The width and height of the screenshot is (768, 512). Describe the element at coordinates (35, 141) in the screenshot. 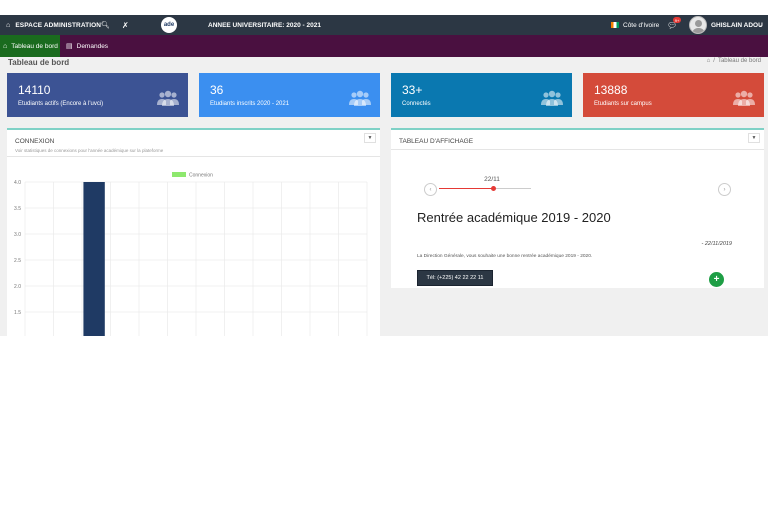

I see `panel-title: CONNEXION` at that location.